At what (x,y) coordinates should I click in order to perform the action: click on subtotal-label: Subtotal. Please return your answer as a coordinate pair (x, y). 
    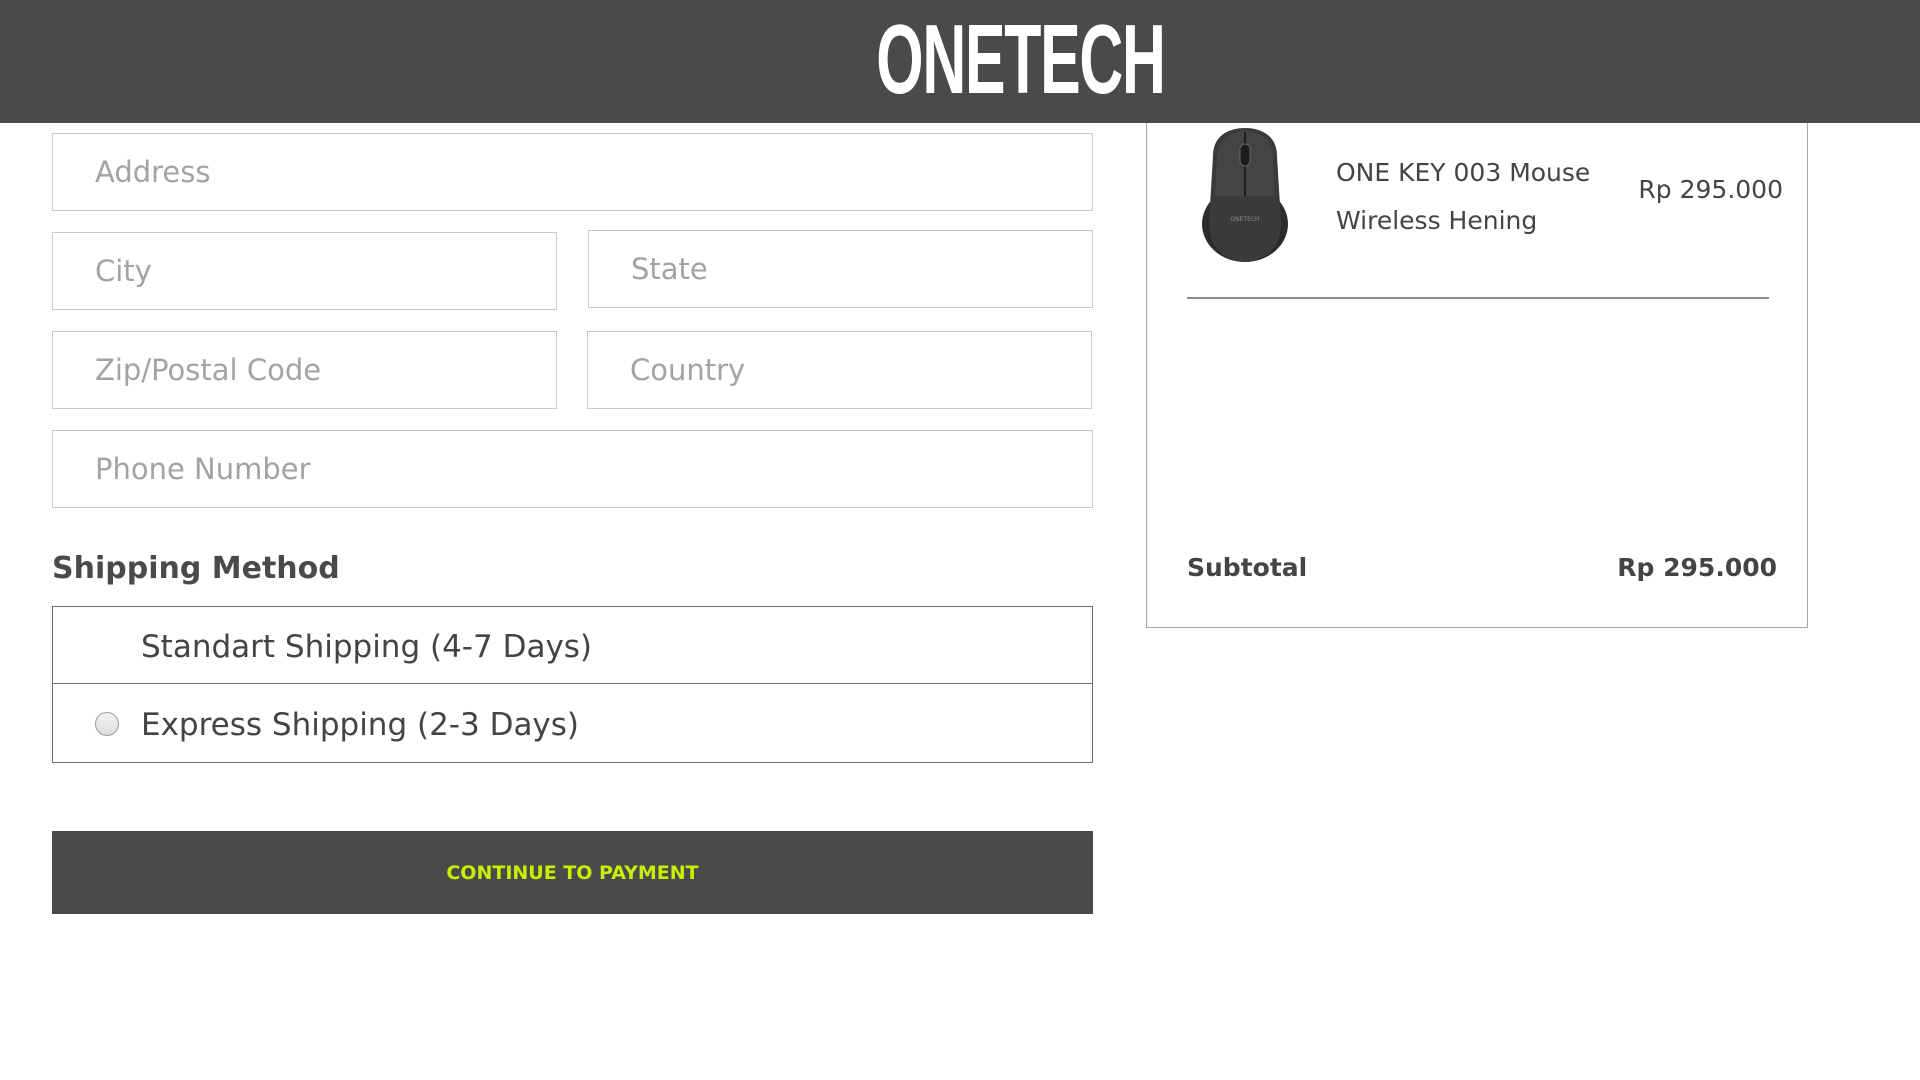
    Looking at the image, I should click on (1247, 567).